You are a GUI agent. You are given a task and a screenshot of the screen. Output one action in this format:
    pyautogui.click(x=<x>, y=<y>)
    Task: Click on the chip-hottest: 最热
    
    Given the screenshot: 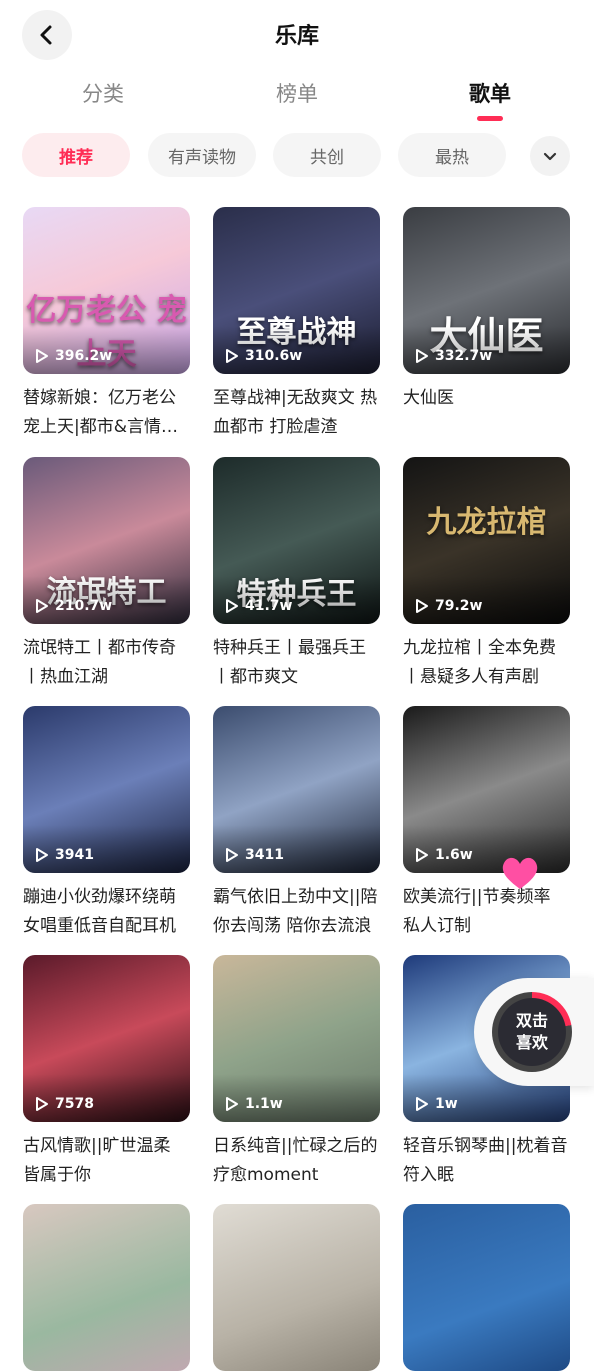 What is the action you would take?
    pyautogui.click(x=452, y=155)
    